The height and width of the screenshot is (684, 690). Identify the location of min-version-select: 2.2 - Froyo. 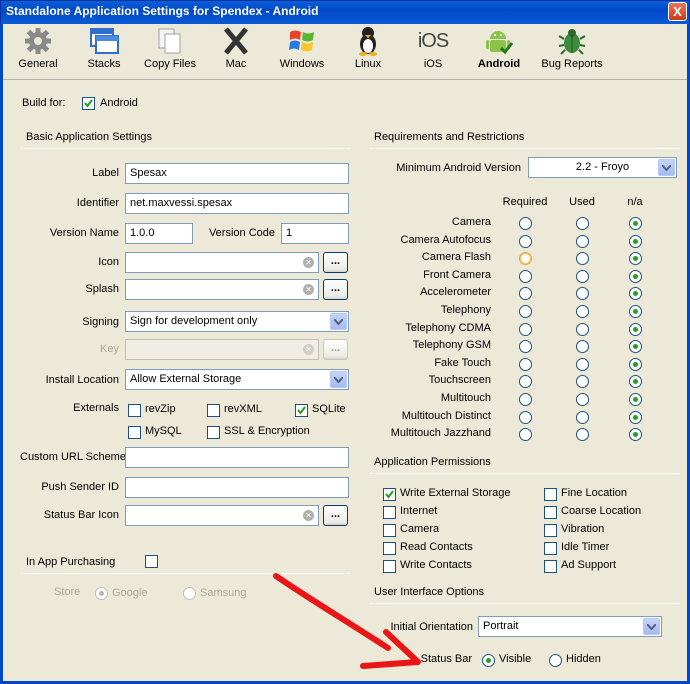
(602, 167).